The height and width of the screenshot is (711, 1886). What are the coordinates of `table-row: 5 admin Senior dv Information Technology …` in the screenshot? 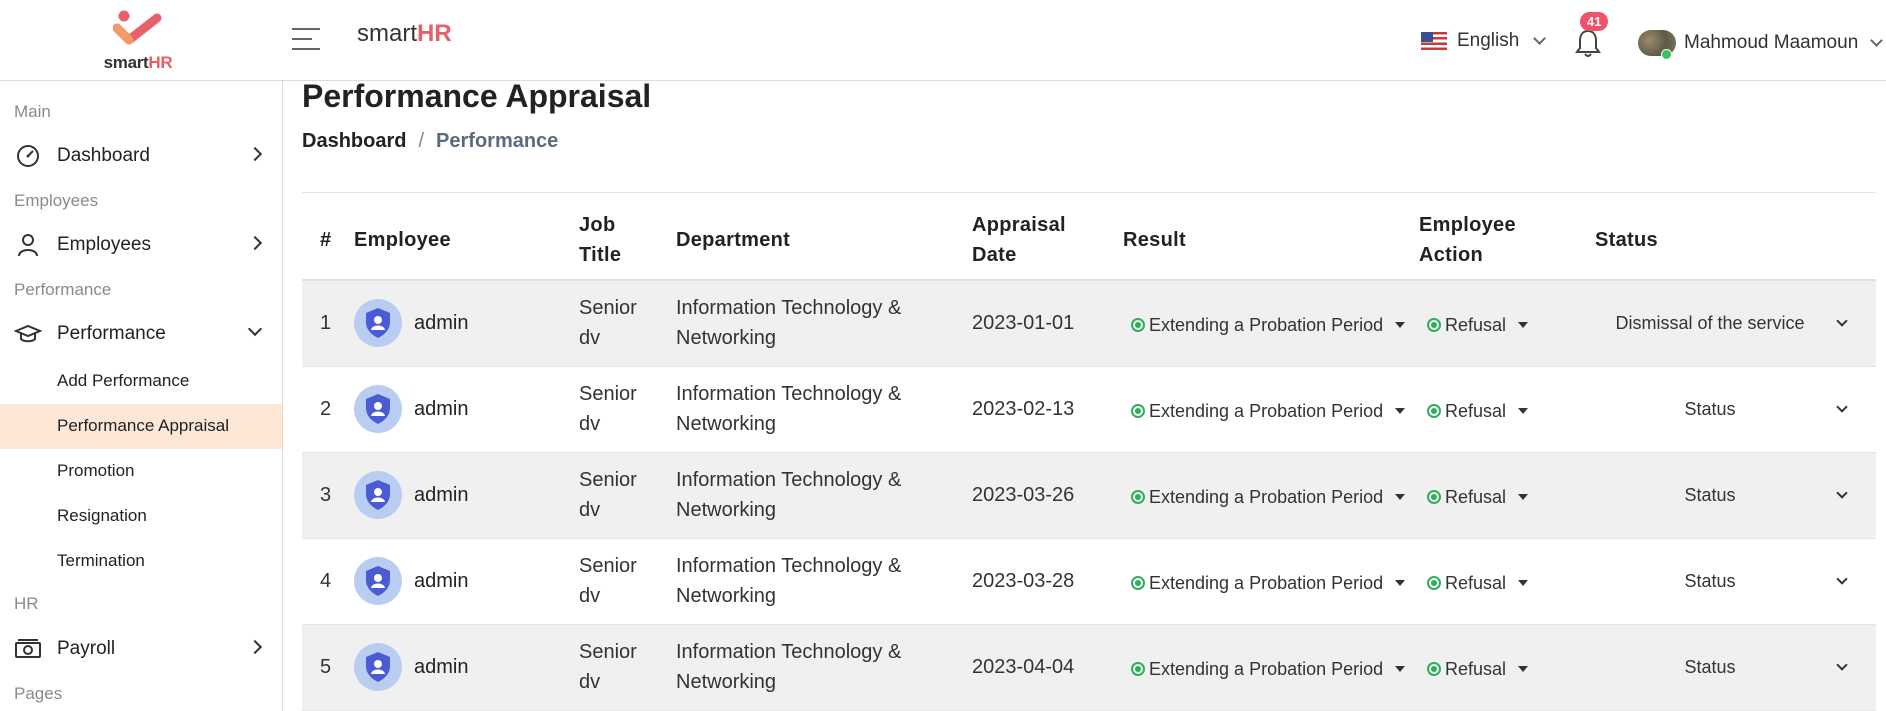 It's located at (1089, 667).